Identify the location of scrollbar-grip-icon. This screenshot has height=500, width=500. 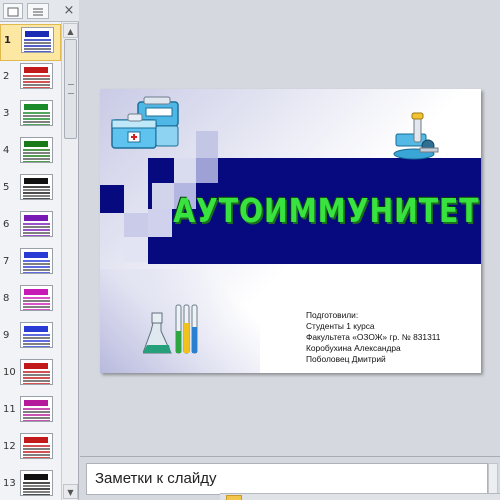
(71, 89).